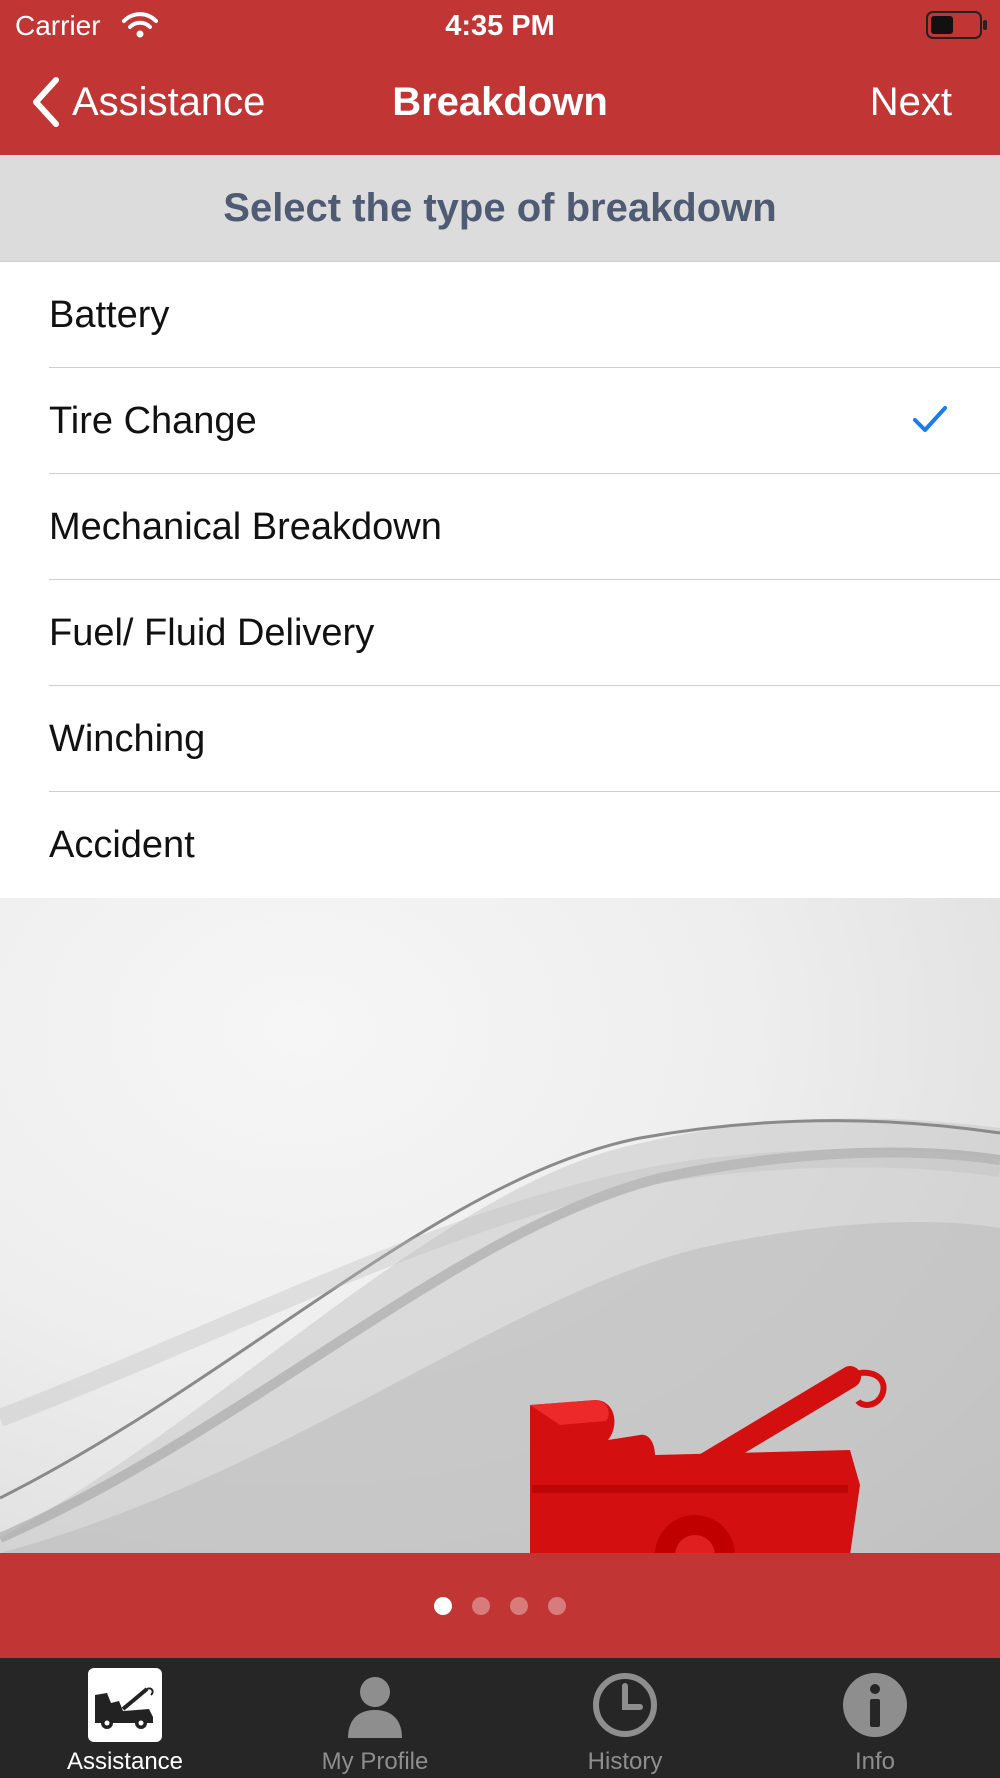 The width and height of the screenshot is (1000, 1778). I want to click on person-icon, so click(375, 1707).